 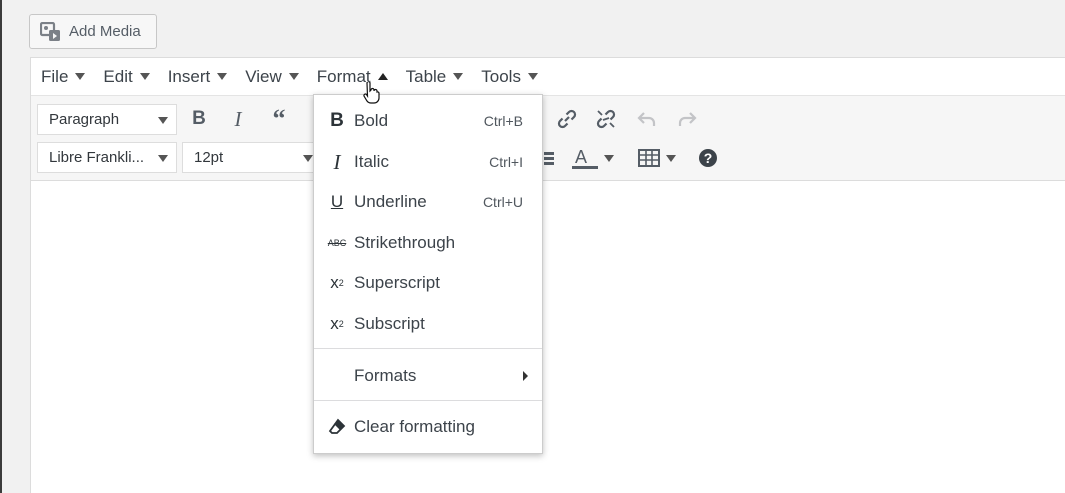 I want to click on menu-file-label: File, so click(x=55, y=76).